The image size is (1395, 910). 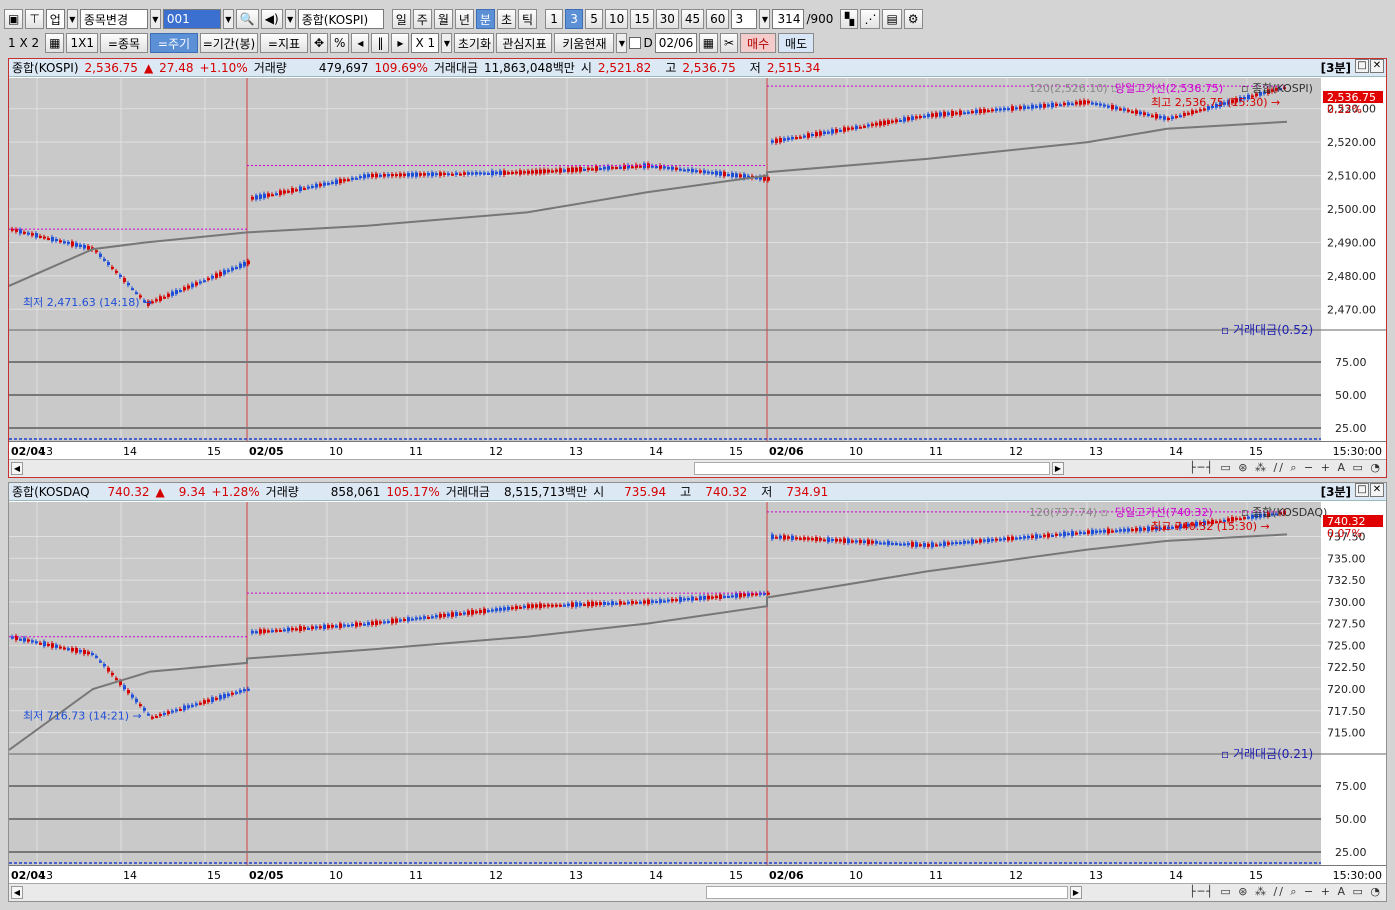 What do you see at coordinates (425, 43) in the screenshot?
I see `multiplier-input: X 1` at bounding box center [425, 43].